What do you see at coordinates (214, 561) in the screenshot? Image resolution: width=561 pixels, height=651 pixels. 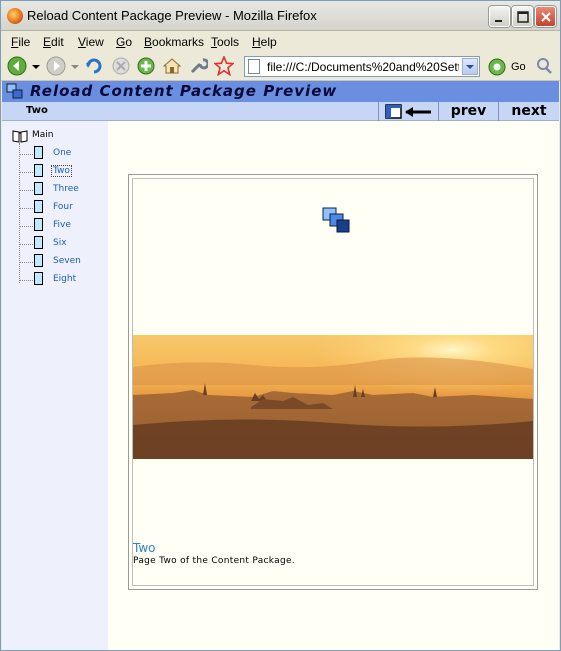 I see `content-description: Page Two of the Content Package.` at bounding box center [214, 561].